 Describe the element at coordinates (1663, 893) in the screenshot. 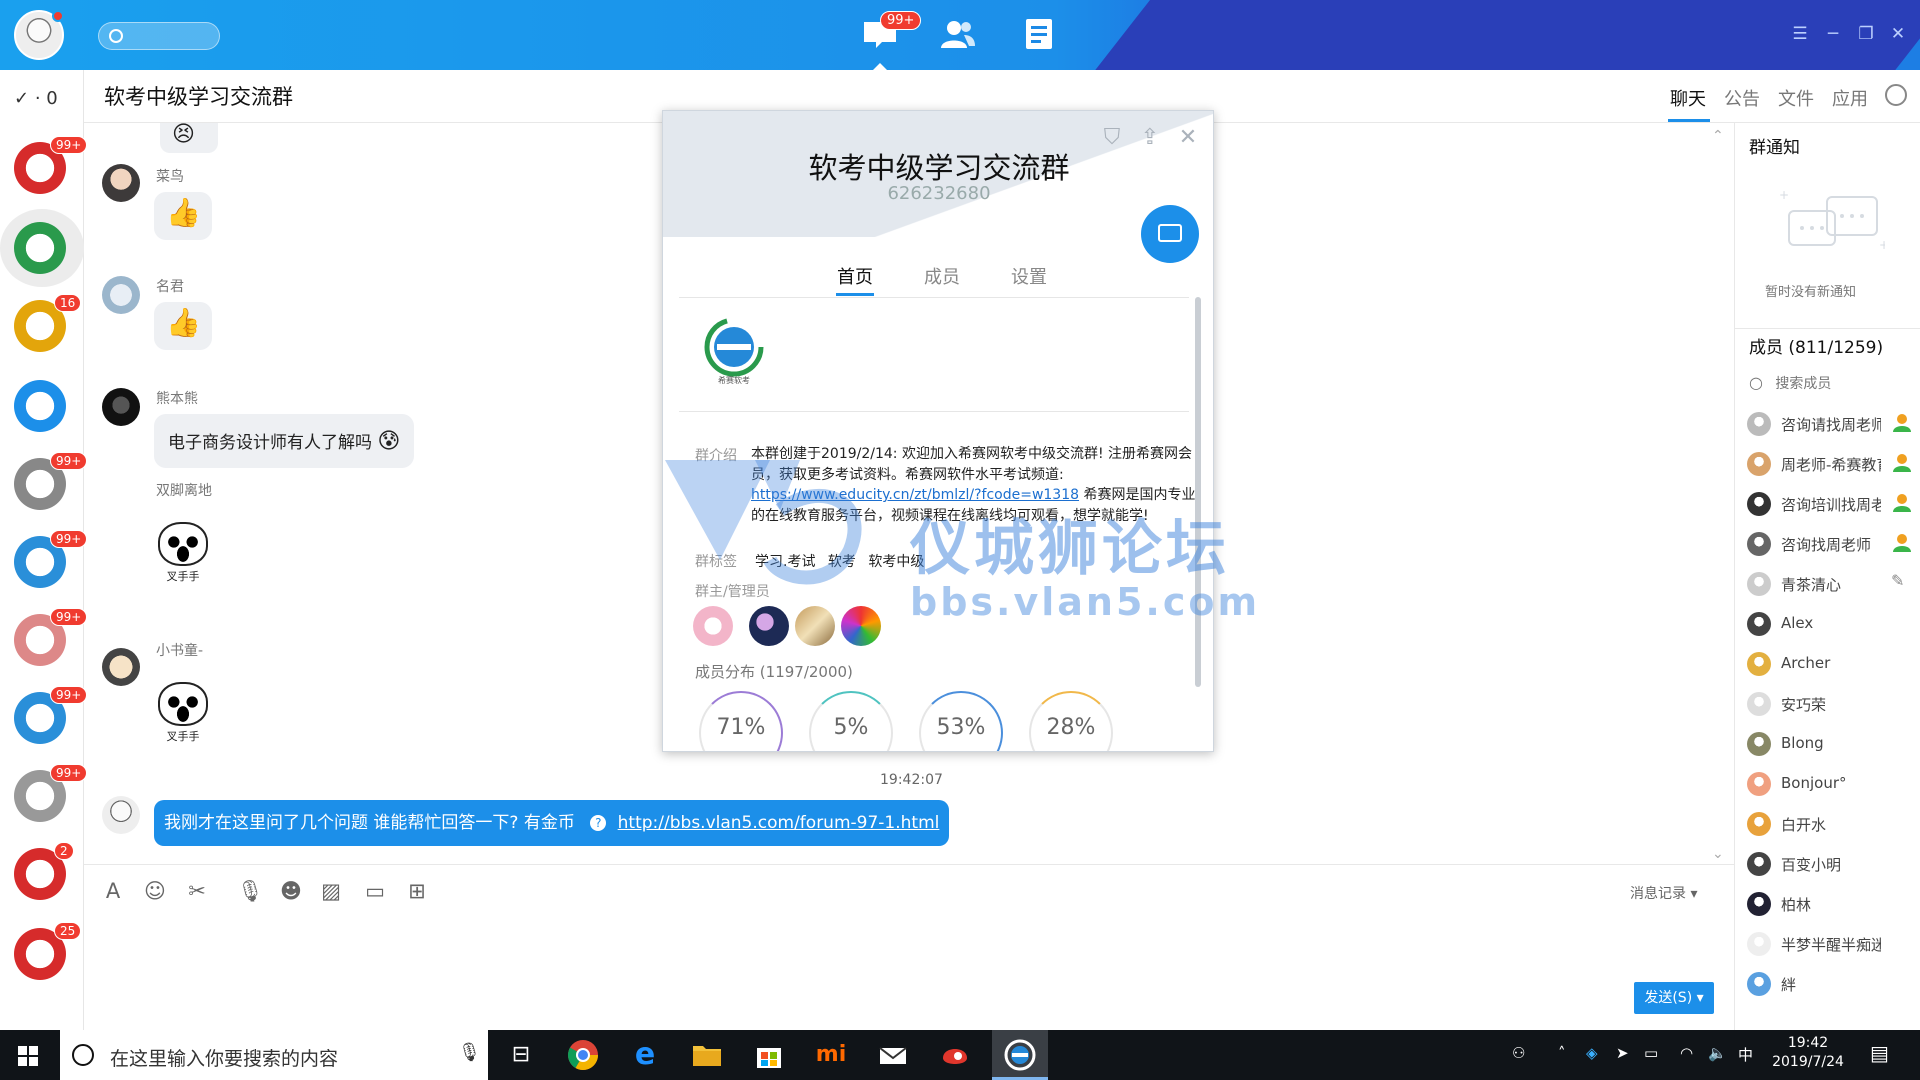

I see `message-history-button: 消息记录 ▾` at that location.